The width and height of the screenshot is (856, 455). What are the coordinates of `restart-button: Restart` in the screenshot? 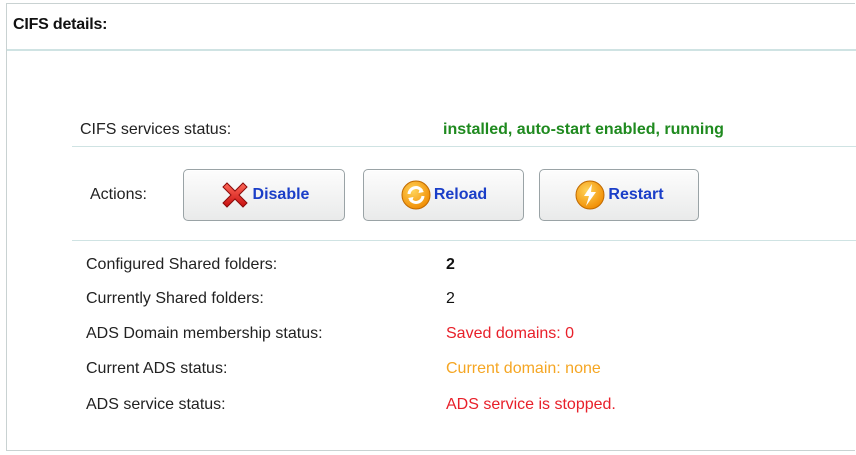 It's located at (619, 195).